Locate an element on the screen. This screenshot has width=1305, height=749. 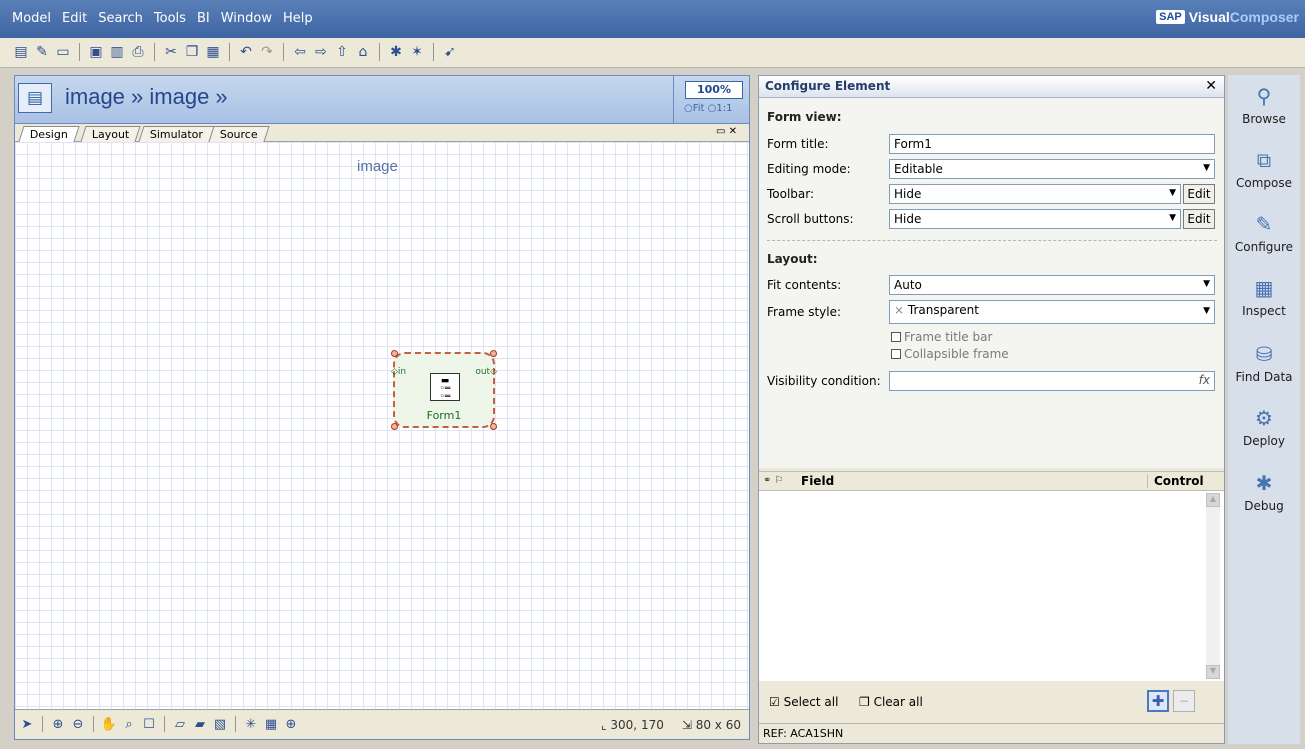
field-grid: ▲ ▼ is located at coordinates (991, 586).